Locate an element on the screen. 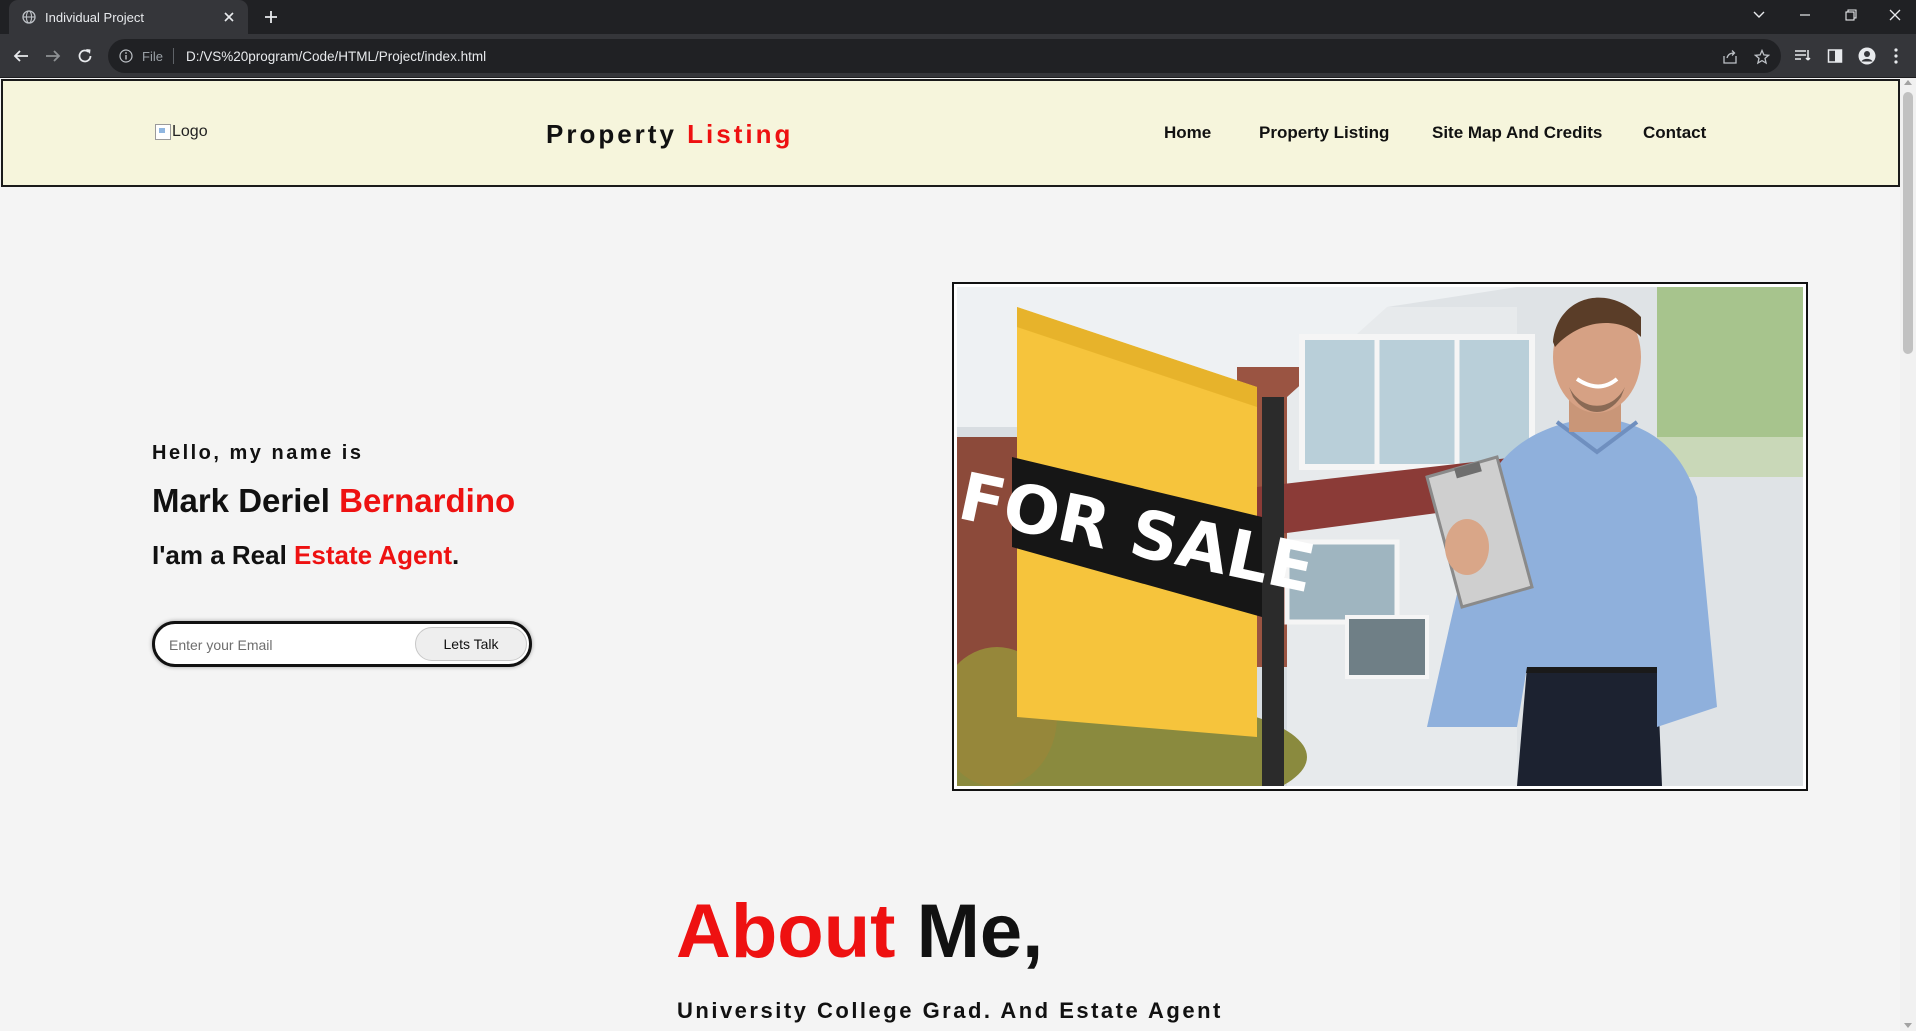  hero-greeting: Hello, my name is is located at coordinates (258, 453).